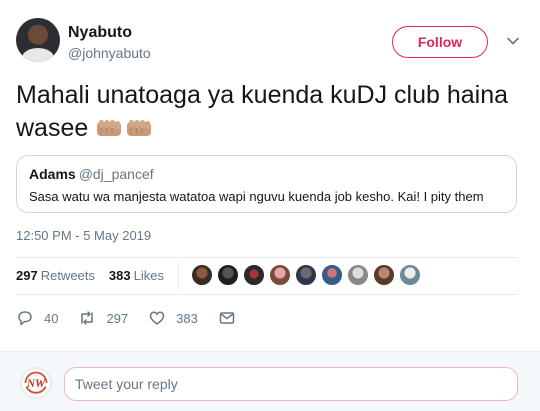  I want to click on retweets-count: 297, so click(27, 275).